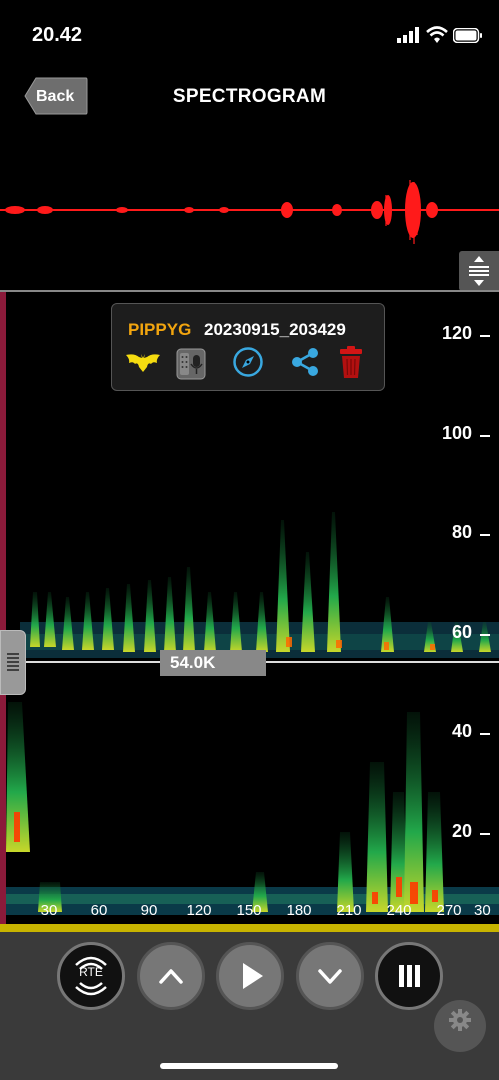 This screenshot has height=1080, width=499. I want to click on battery-icon, so click(467, 35).